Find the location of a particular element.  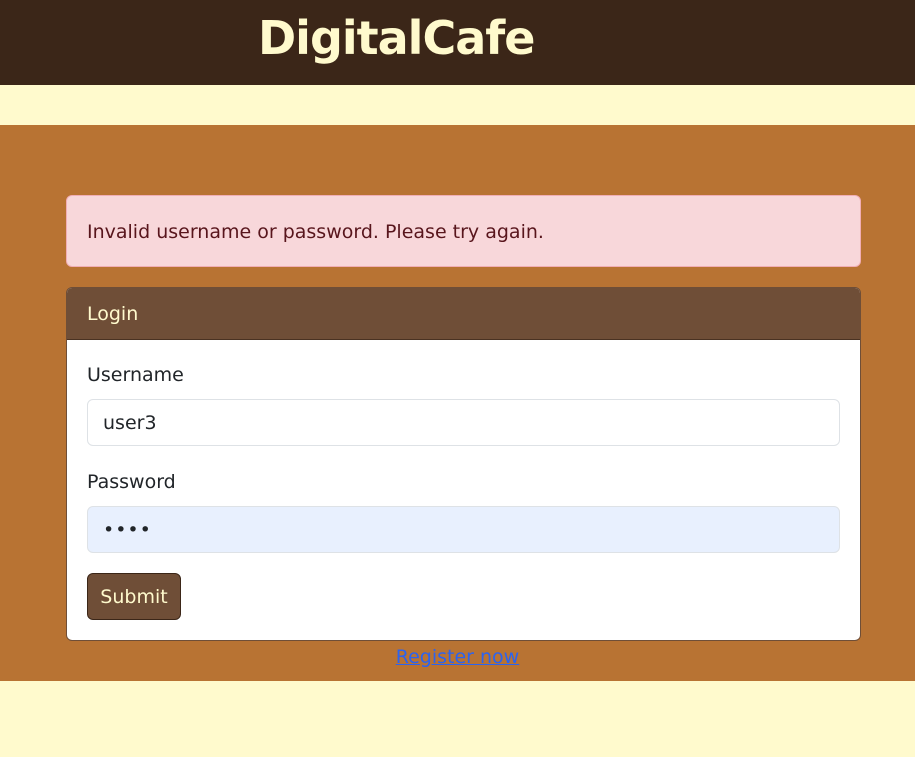

login-card-title: Login is located at coordinates (113, 314).